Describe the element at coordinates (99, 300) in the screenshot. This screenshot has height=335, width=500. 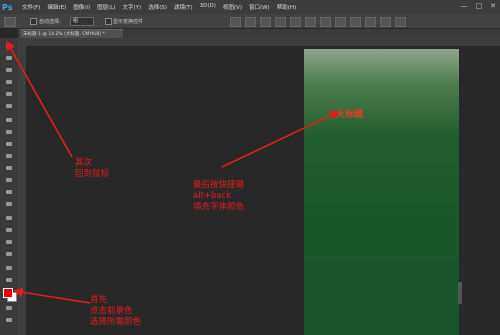
I see `annotation-first-line-1: 首先` at that location.